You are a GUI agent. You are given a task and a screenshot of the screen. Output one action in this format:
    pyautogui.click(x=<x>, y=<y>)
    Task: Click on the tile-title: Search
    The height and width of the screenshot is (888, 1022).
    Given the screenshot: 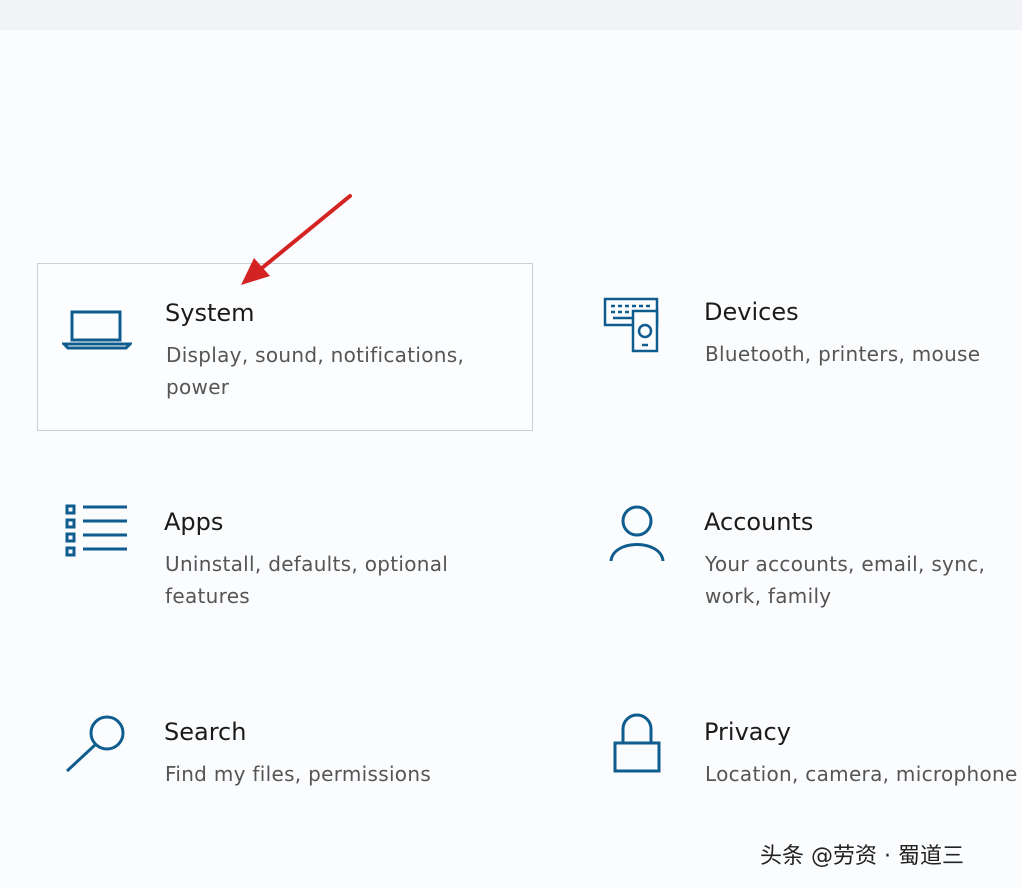 What is the action you would take?
    pyautogui.click(x=205, y=732)
    